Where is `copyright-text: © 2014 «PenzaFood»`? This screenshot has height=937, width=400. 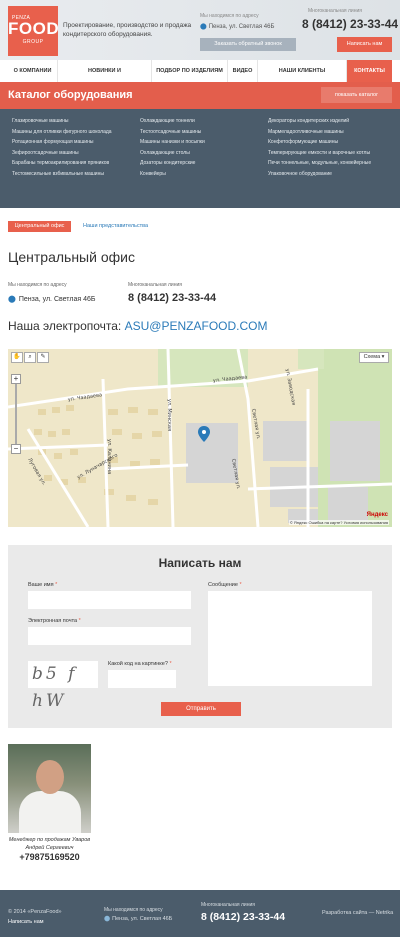 copyright-text: © 2014 «PenzaFood» is located at coordinates (35, 912).